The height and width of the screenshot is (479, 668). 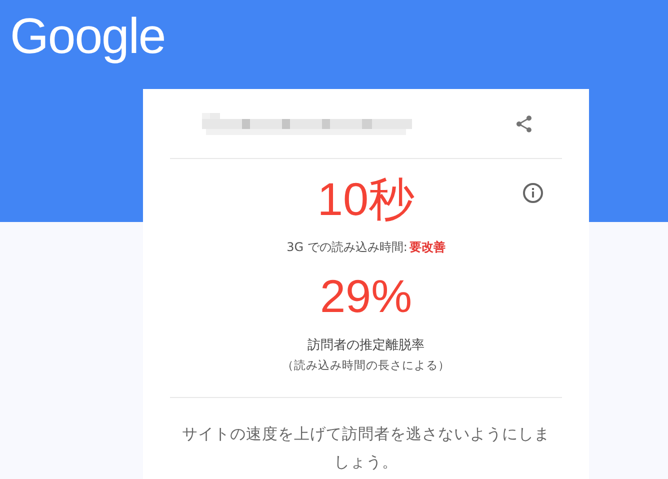 What do you see at coordinates (366, 448) in the screenshot?
I see `advice-text: サイトの速度を上げて訪問者を逃さないようにしましょう。` at bounding box center [366, 448].